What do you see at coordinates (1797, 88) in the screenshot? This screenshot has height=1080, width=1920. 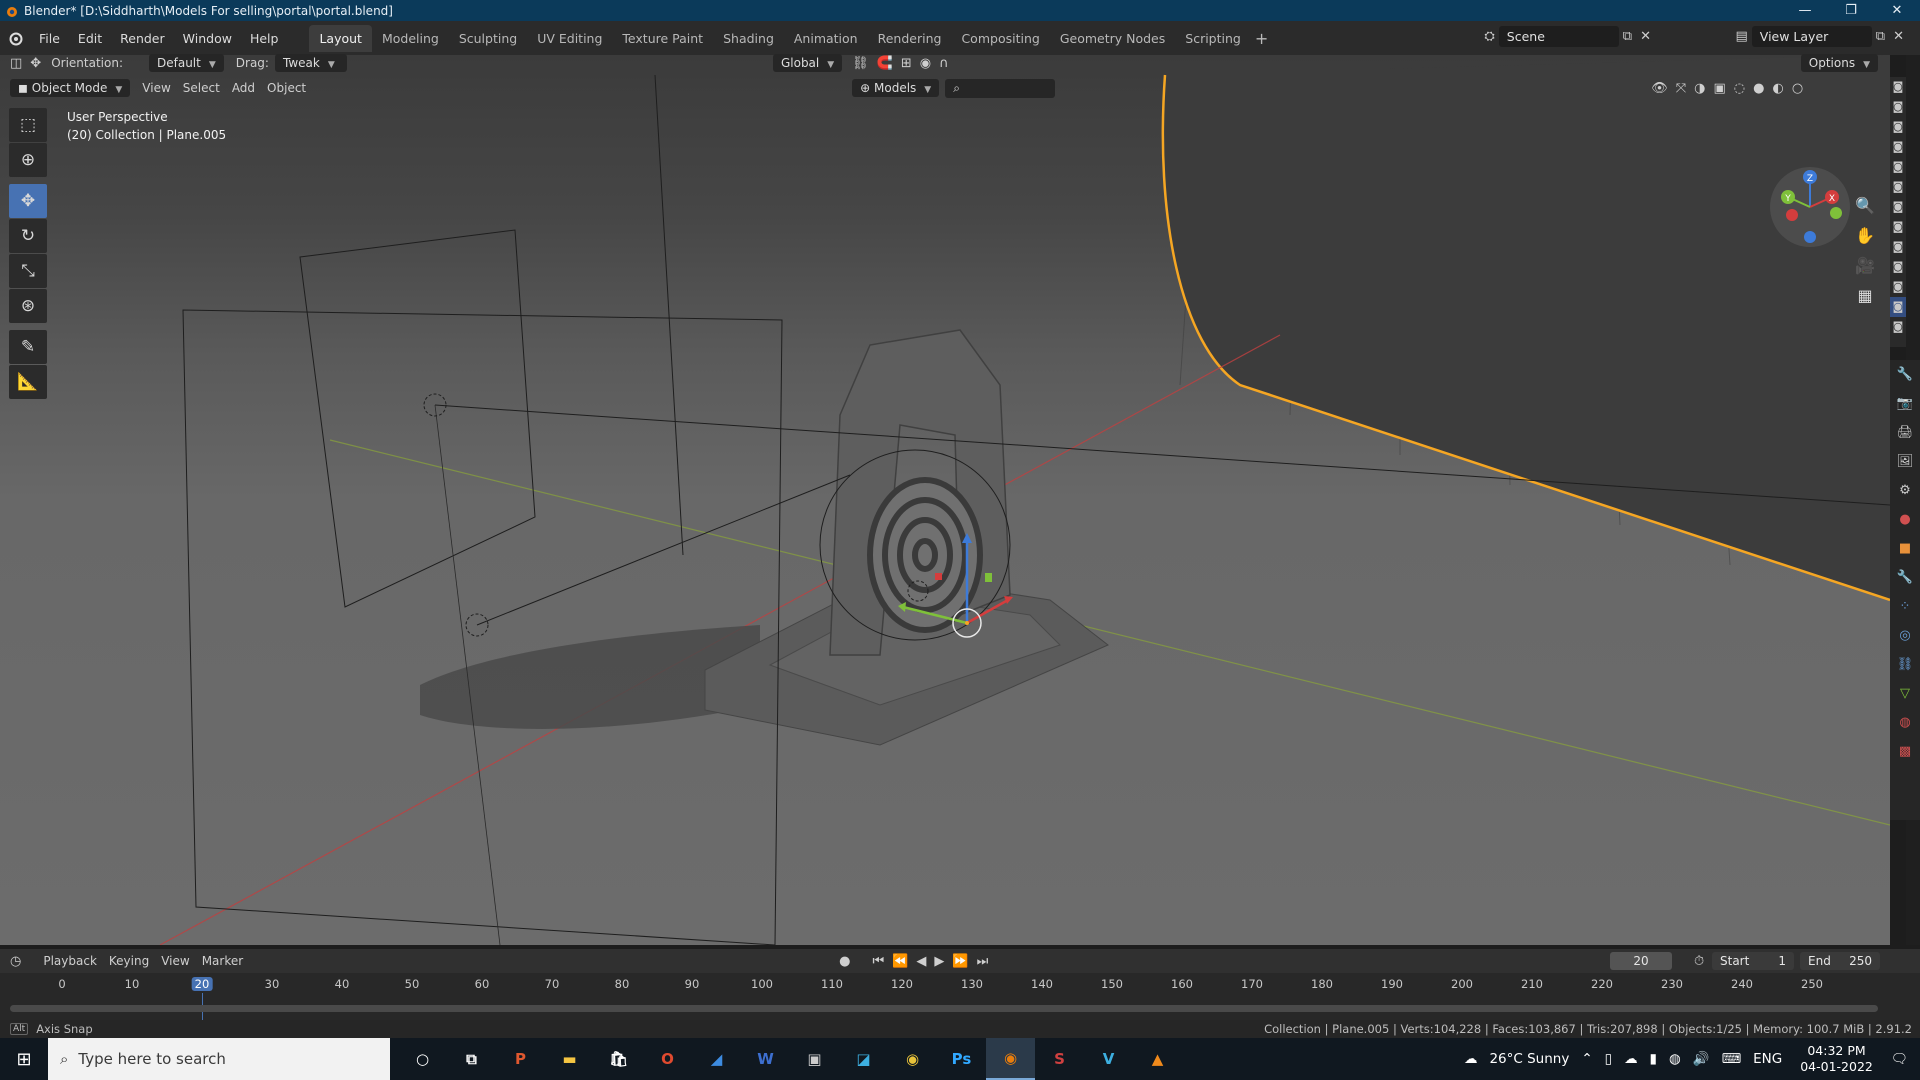 I see `rendered-shading-icon: ○` at bounding box center [1797, 88].